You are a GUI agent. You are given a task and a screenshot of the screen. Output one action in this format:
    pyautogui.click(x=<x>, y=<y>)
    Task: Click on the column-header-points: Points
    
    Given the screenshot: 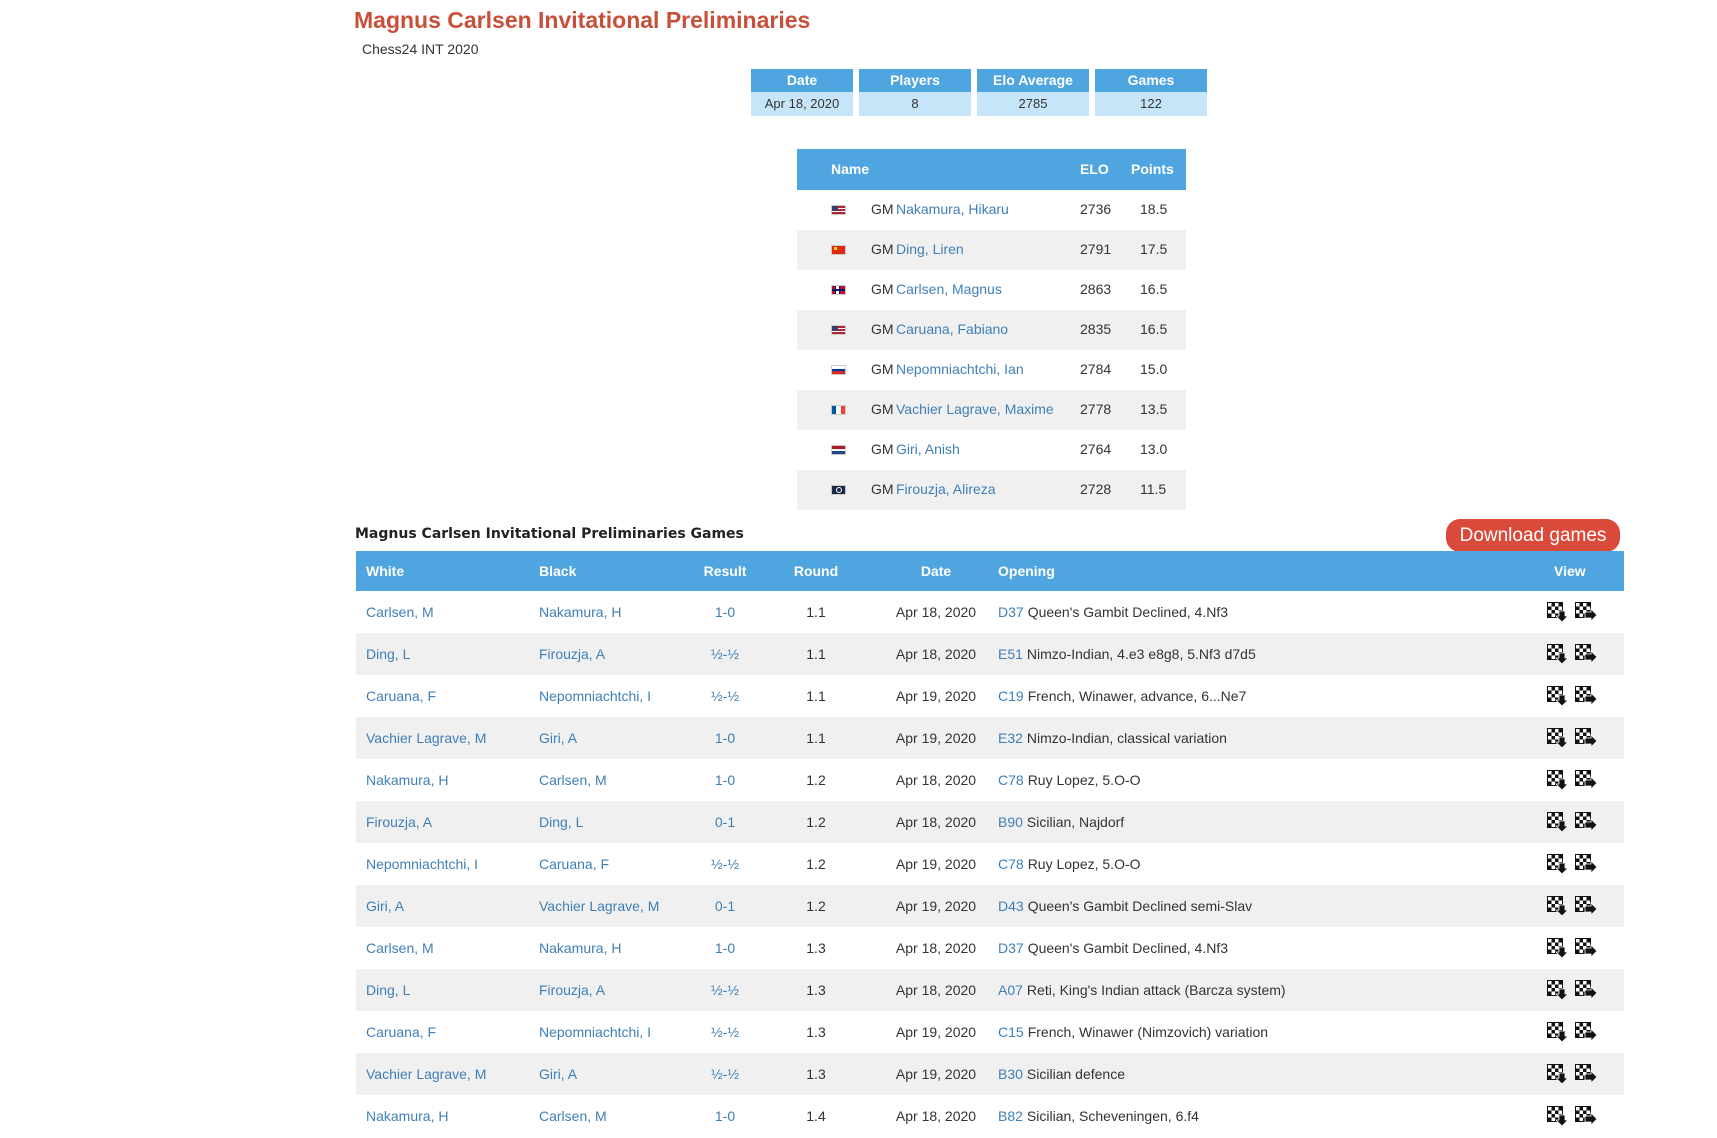 What is the action you would take?
    pyautogui.click(x=1152, y=169)
    